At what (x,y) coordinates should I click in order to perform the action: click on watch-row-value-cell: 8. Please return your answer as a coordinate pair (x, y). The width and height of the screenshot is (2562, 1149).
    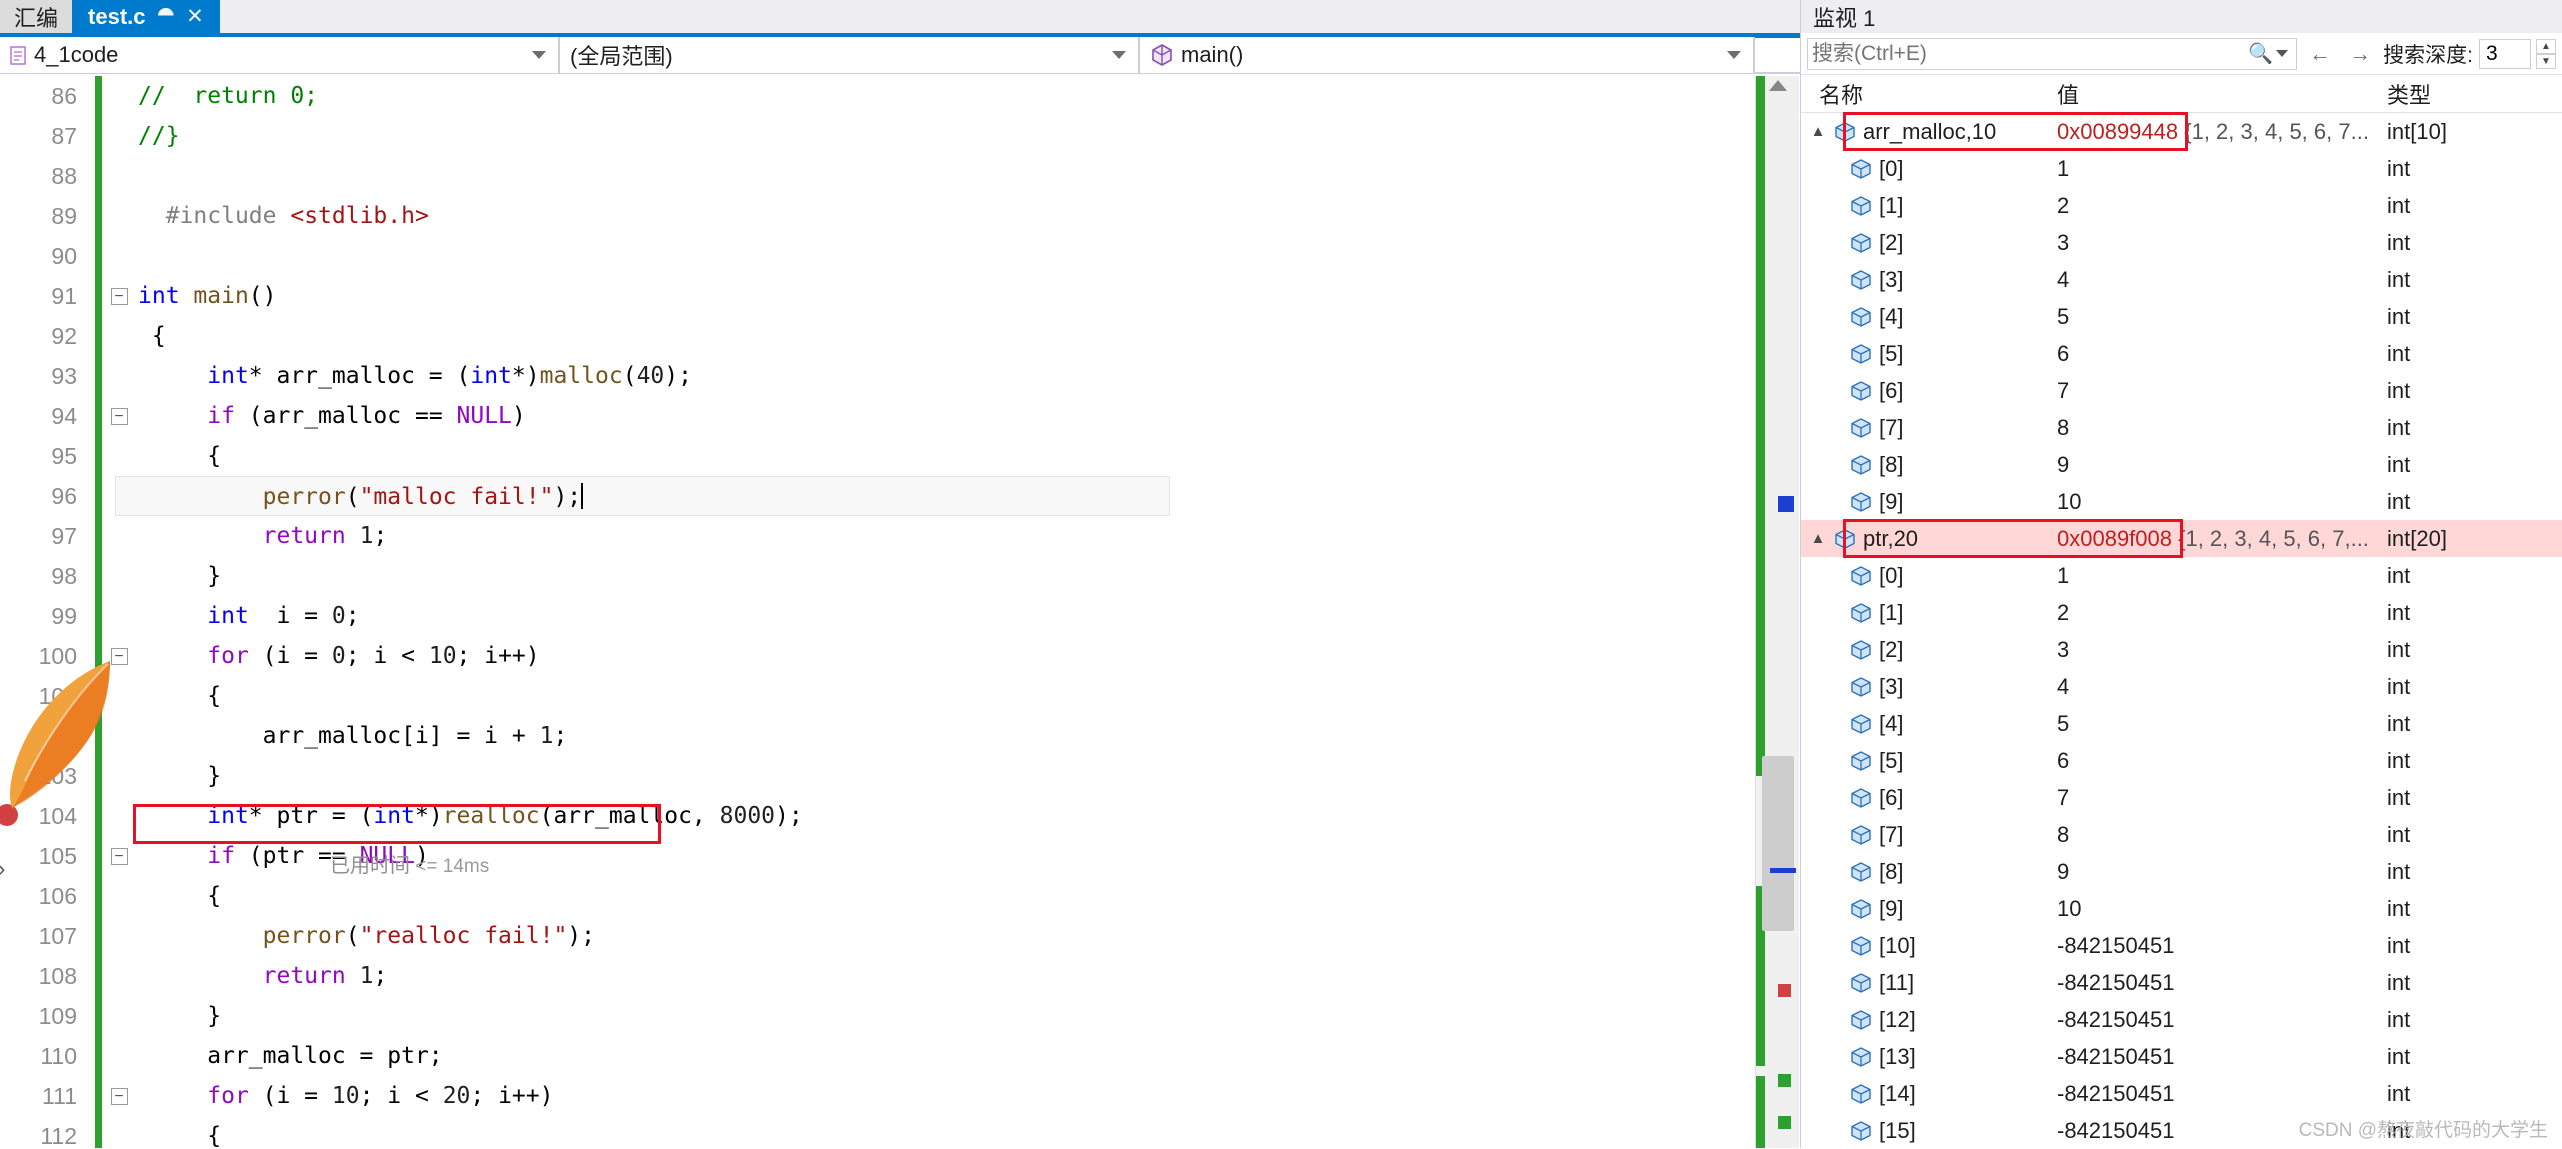
    Looking at the image, I should click on (2222, 428).